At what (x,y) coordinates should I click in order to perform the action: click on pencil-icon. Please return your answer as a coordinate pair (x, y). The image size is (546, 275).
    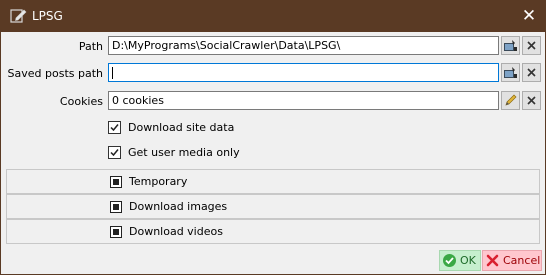
    Looking at the image, I should click on (511, 100).